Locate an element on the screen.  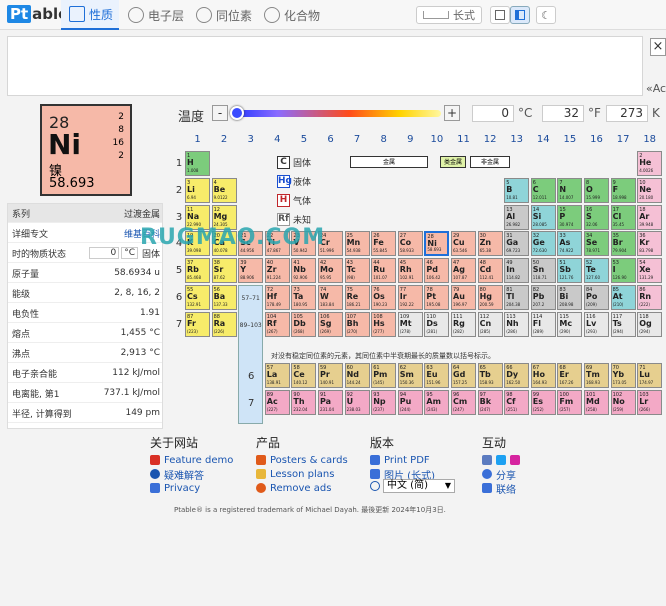
element-cell: 68 Er 167.26 is located at coordinates (570, 375).